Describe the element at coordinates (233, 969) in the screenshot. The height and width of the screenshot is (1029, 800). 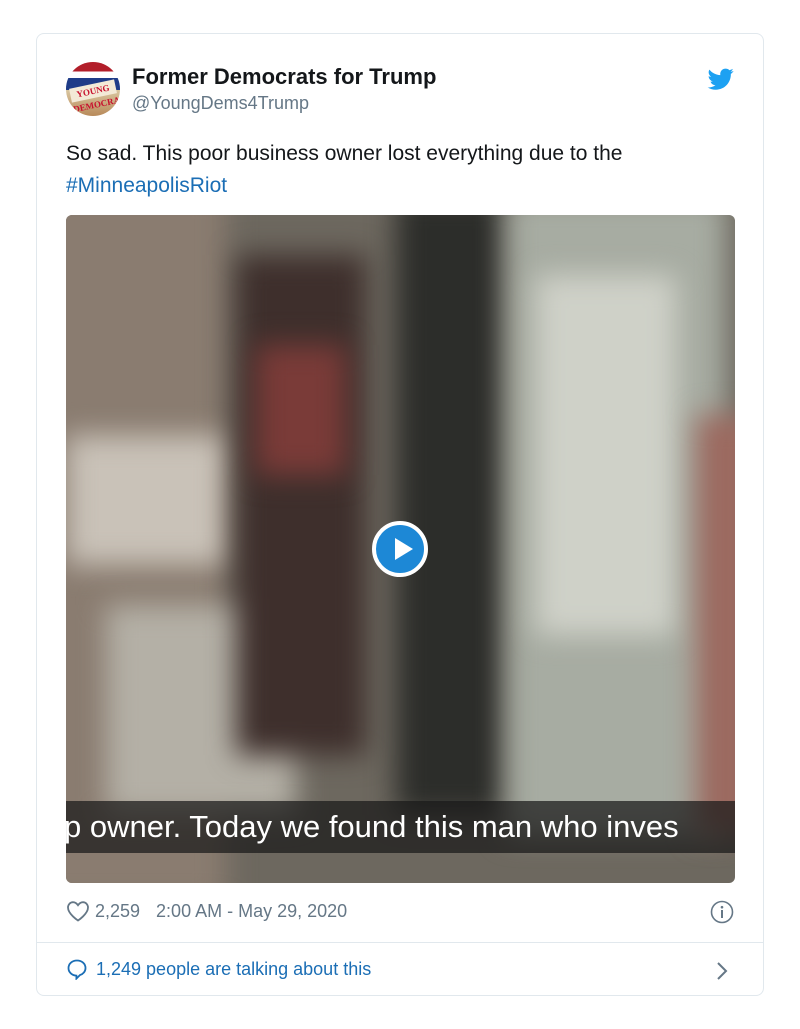
I see `conversation-label: 1,249 people are talking about this` at that location.